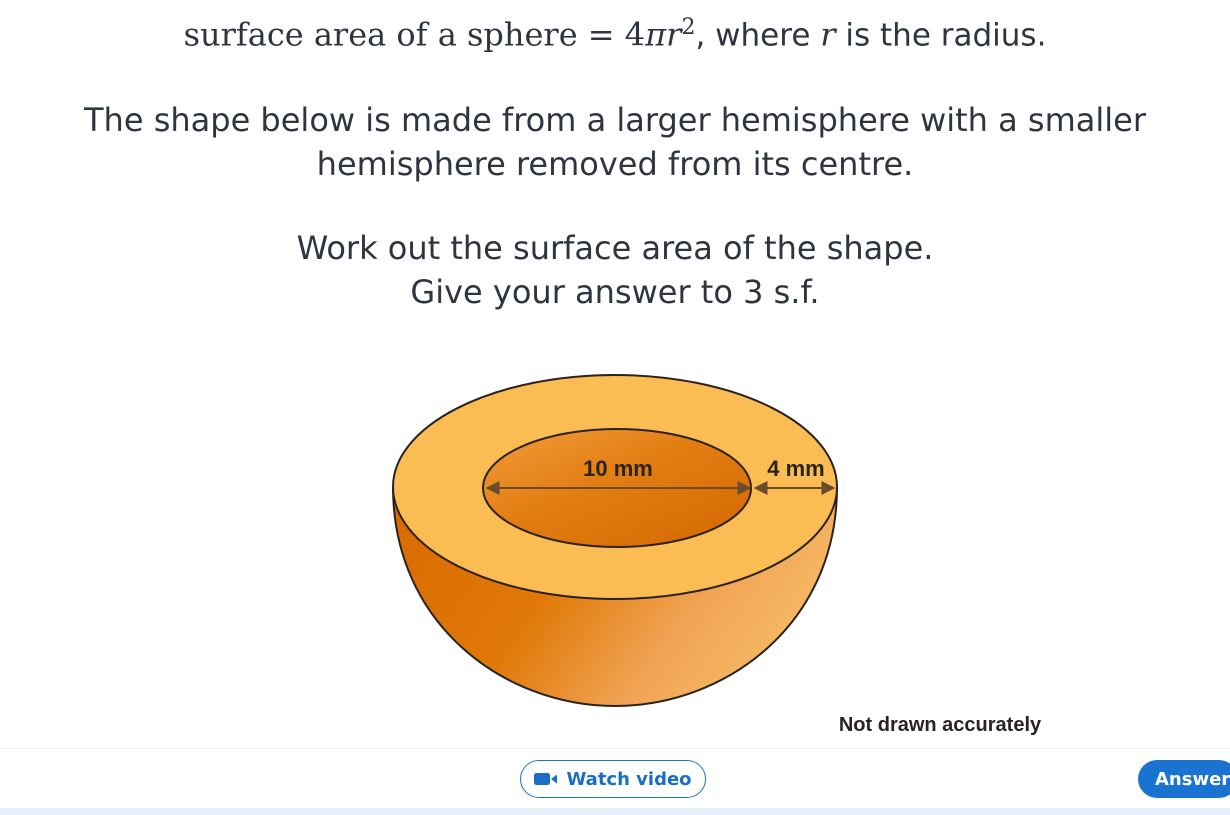 Image resolution: width=1230 pixels, height=815 pixels. Describe the element at coordinates (688, 27) in the screenshot. I see `formula-exponent: 2` at that location.